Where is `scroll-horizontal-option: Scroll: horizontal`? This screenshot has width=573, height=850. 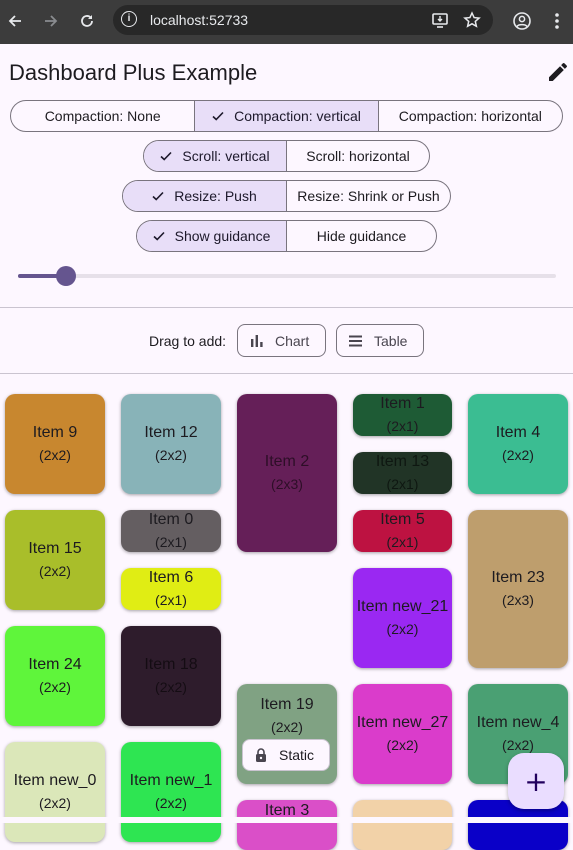 scroll-horizontal-option: Scroll: horizontal is located at coordinates (357, 156).